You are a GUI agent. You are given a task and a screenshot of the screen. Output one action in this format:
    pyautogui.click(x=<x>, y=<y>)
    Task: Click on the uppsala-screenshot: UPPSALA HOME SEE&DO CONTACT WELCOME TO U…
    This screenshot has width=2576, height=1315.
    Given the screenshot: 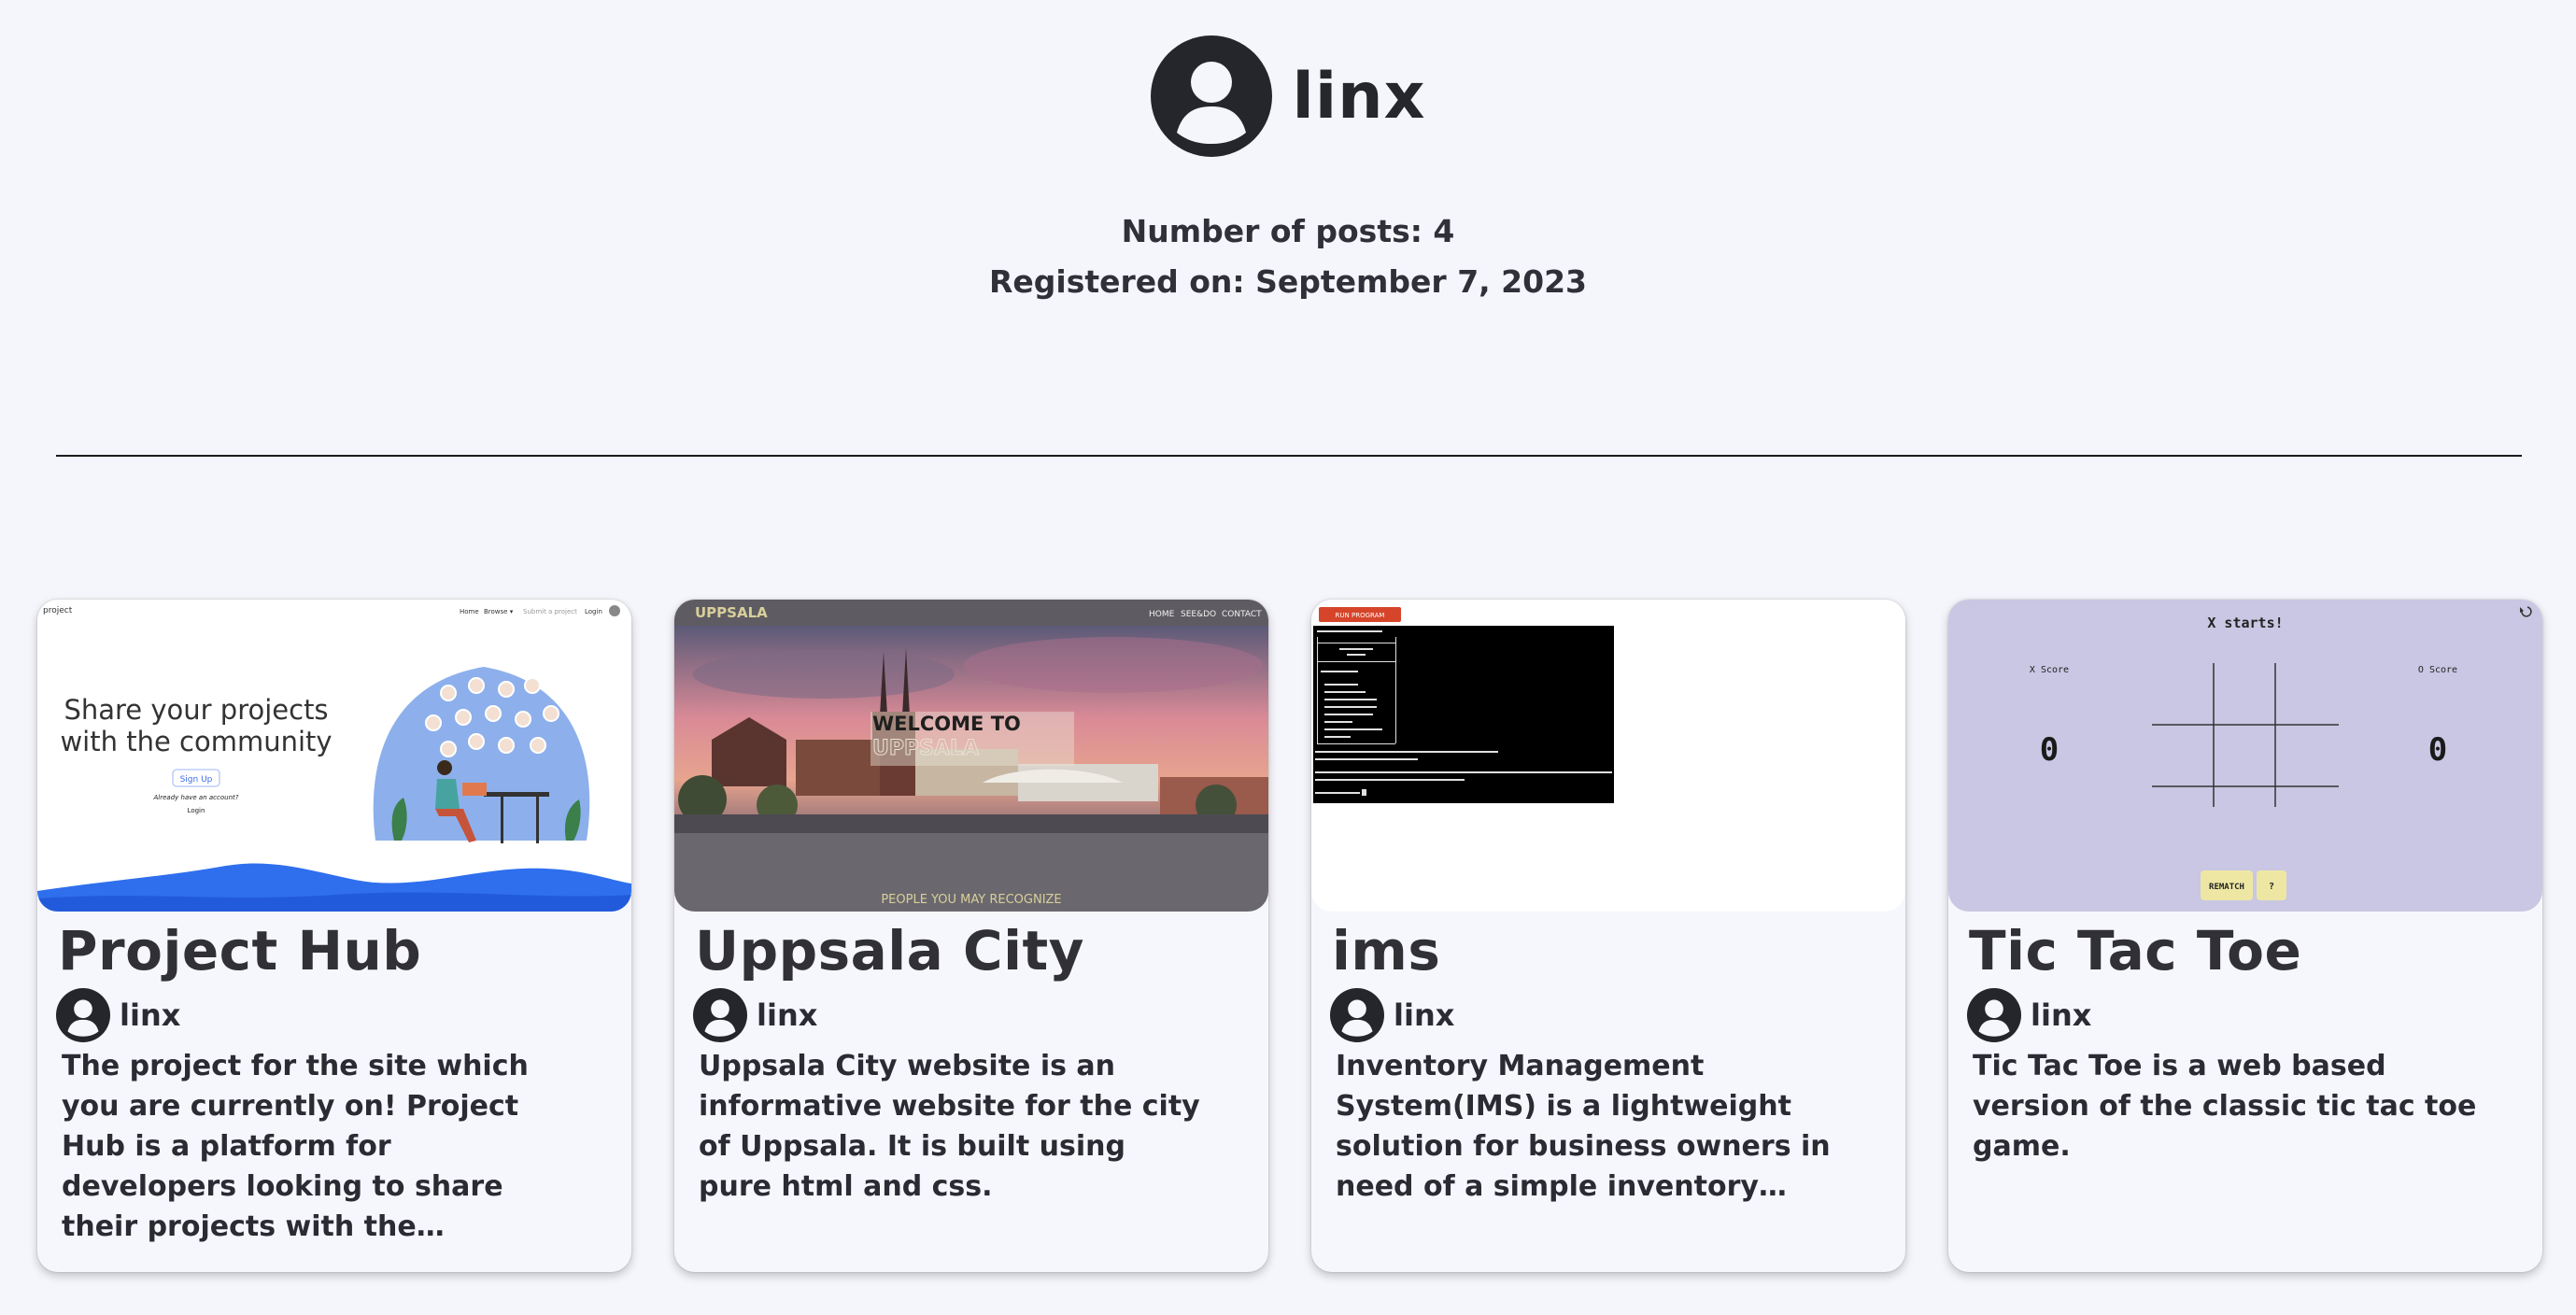 What is the action you would take?
    pyautogui.click(x=971, y=756)
    